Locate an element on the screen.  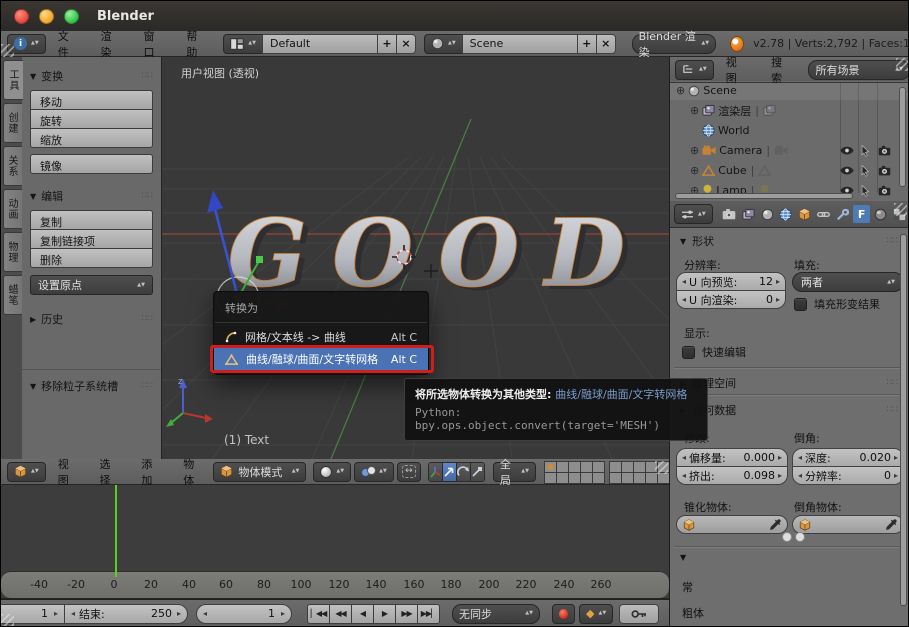
tab-relations: 关系 is located at coordinates (12, 166).